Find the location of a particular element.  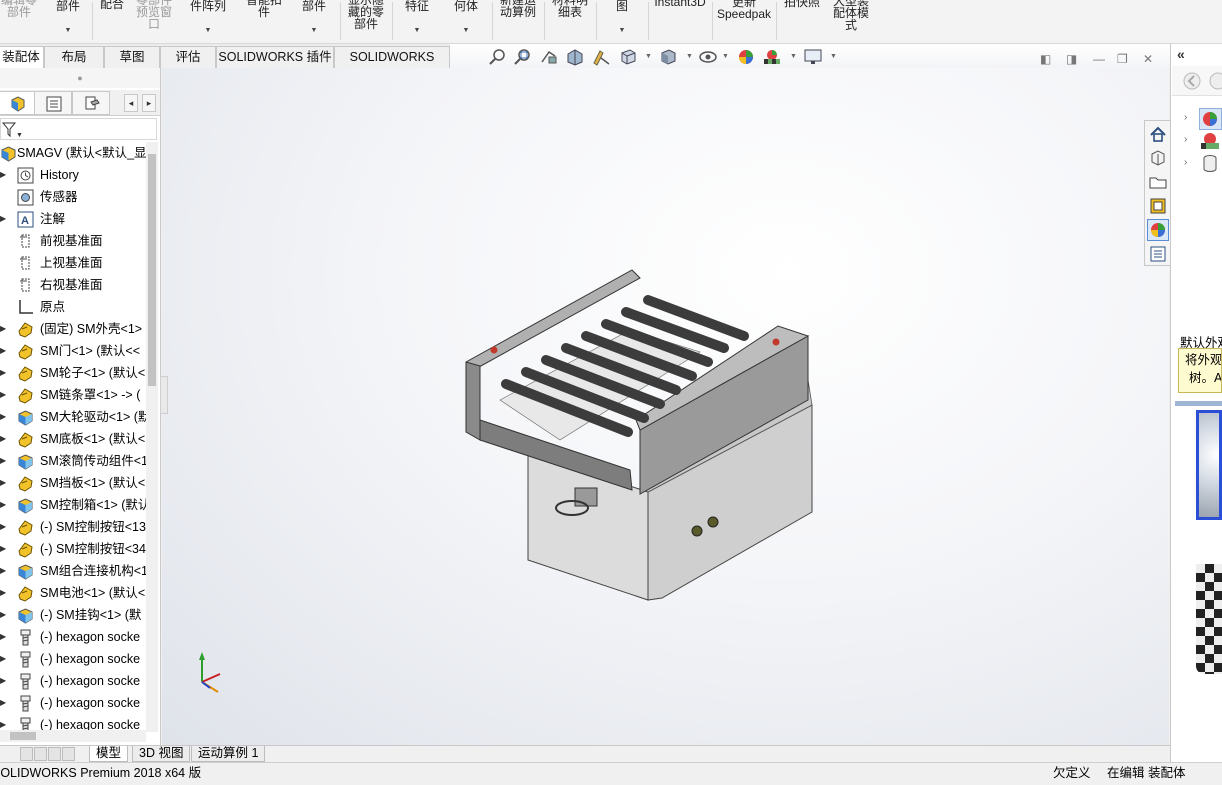

ribbon-show-hidden-components: 显示隐 藏的零 部件 is located at coordinates (366, 18).